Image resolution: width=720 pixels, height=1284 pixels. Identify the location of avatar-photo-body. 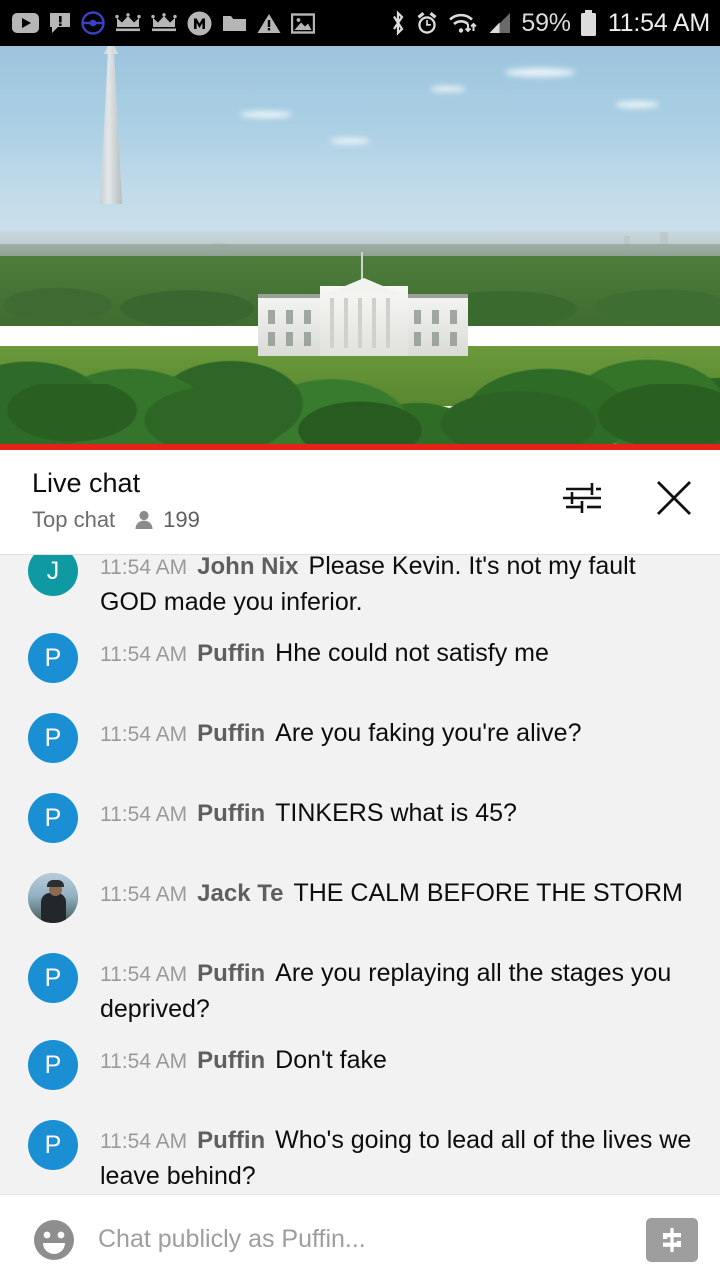
(53, 908).